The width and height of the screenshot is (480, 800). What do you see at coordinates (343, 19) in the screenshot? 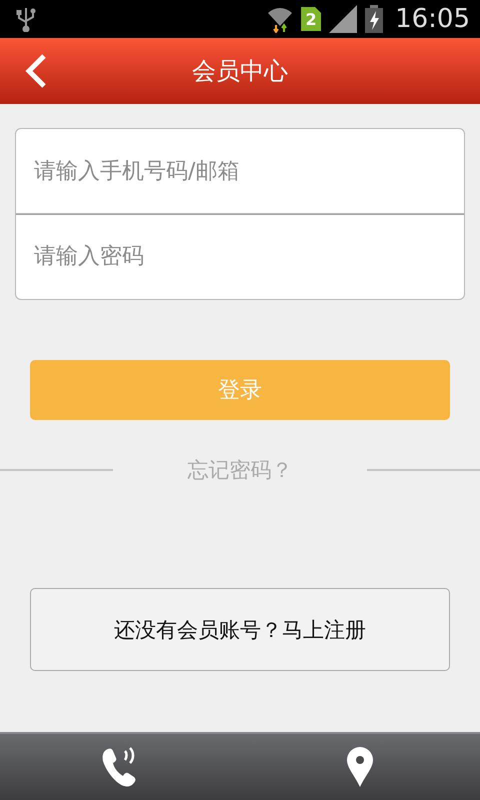
I see `signal-icon` at bounding box center [343, 19].